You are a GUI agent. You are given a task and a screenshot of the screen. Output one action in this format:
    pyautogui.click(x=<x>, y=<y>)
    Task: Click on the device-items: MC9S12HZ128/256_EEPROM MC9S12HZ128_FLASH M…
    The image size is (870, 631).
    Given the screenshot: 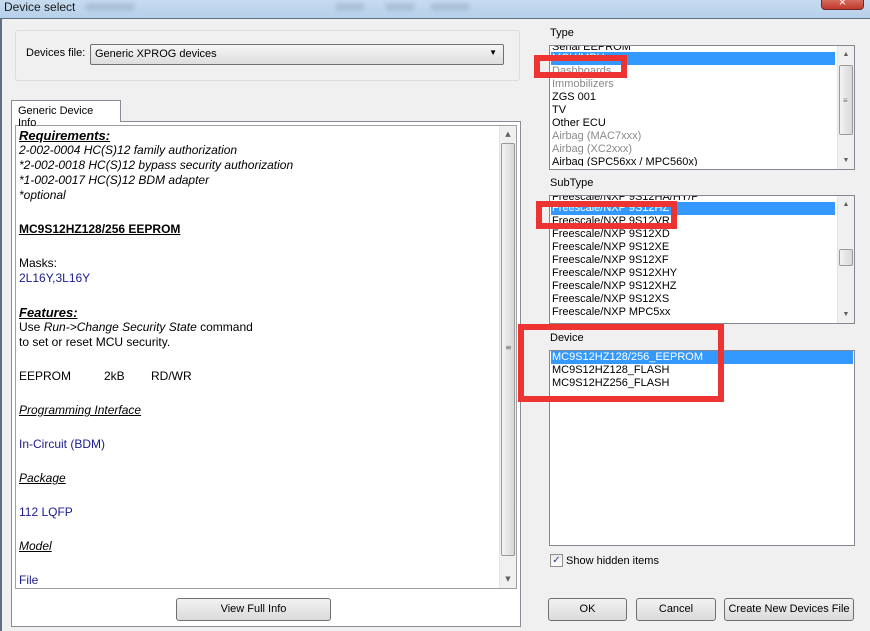 What is the action you would take?
    pyautogui.click(x=702, y=370)
    